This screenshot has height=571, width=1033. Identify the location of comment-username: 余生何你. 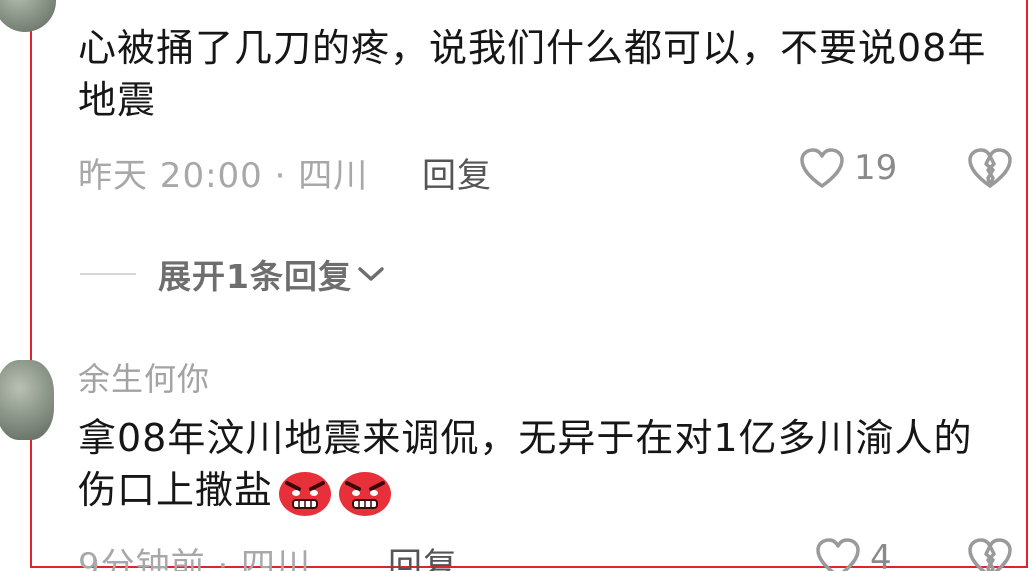
(144, 377).